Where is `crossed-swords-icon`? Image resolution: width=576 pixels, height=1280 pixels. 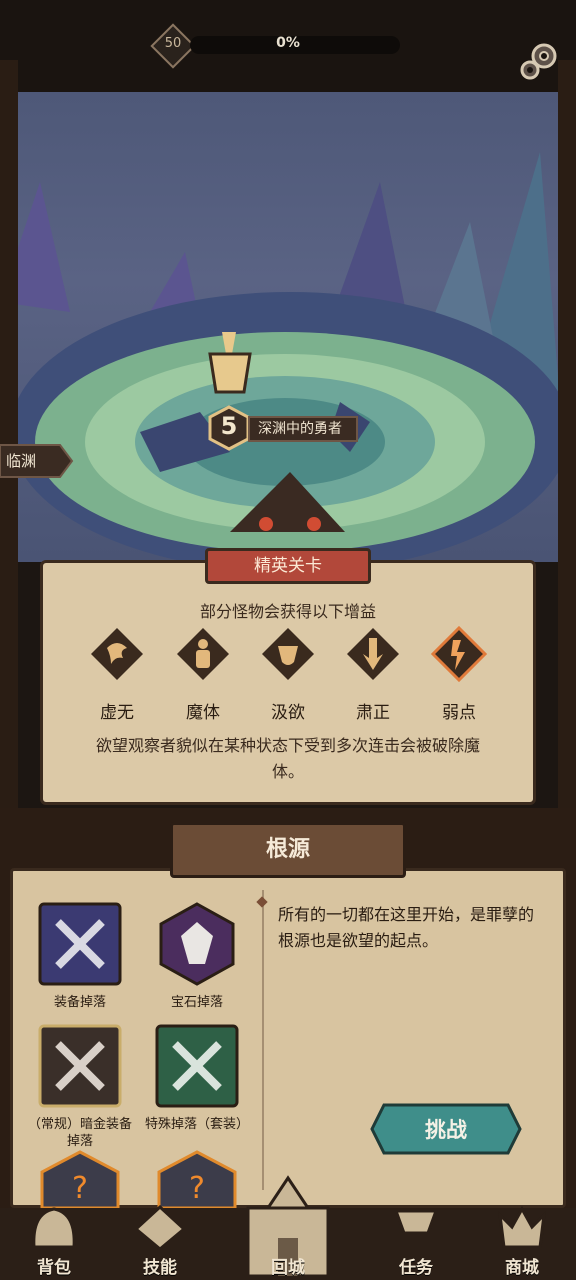
crossed-swords-icon is located at coordinates (80, 944).